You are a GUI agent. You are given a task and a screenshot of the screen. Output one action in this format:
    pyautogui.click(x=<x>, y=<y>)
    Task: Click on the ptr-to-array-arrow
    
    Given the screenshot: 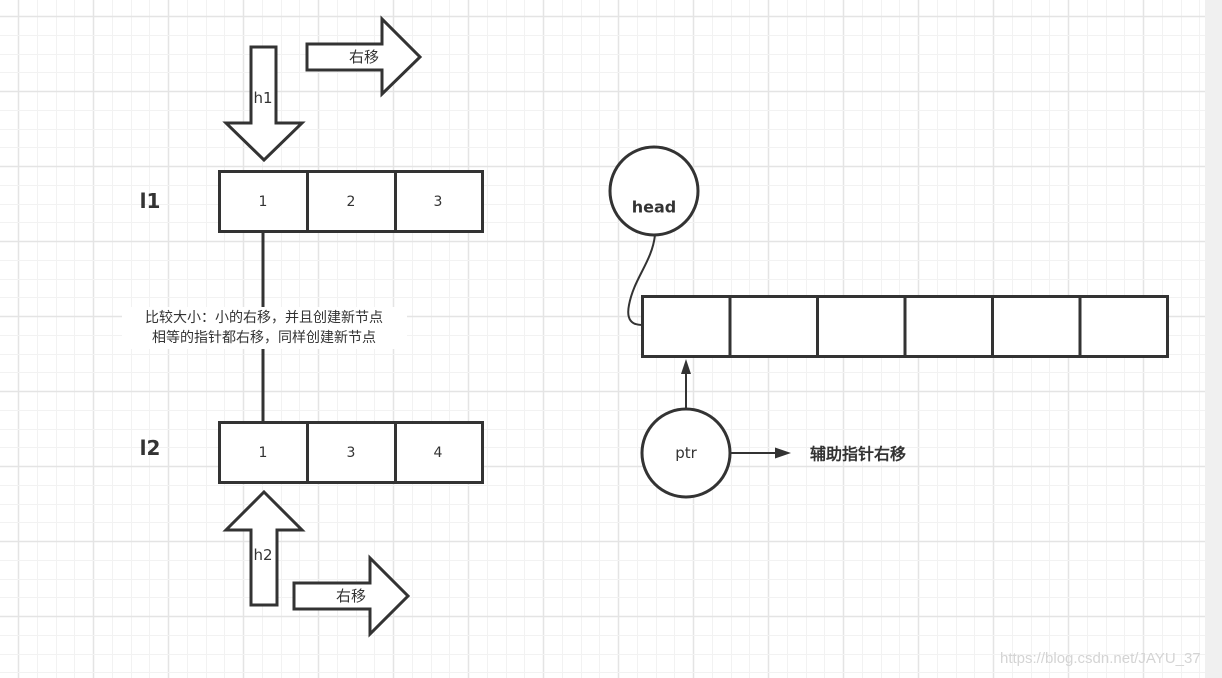 What is the action you would take?
    pyautogui.click(x=686, y=384)
    